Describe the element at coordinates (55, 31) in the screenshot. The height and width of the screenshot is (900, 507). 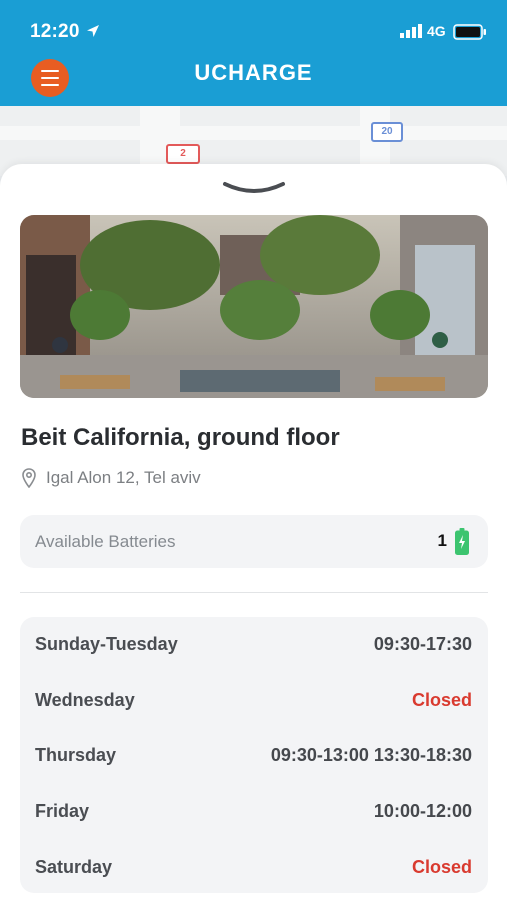
I see `status-time: 12:20` at that location.